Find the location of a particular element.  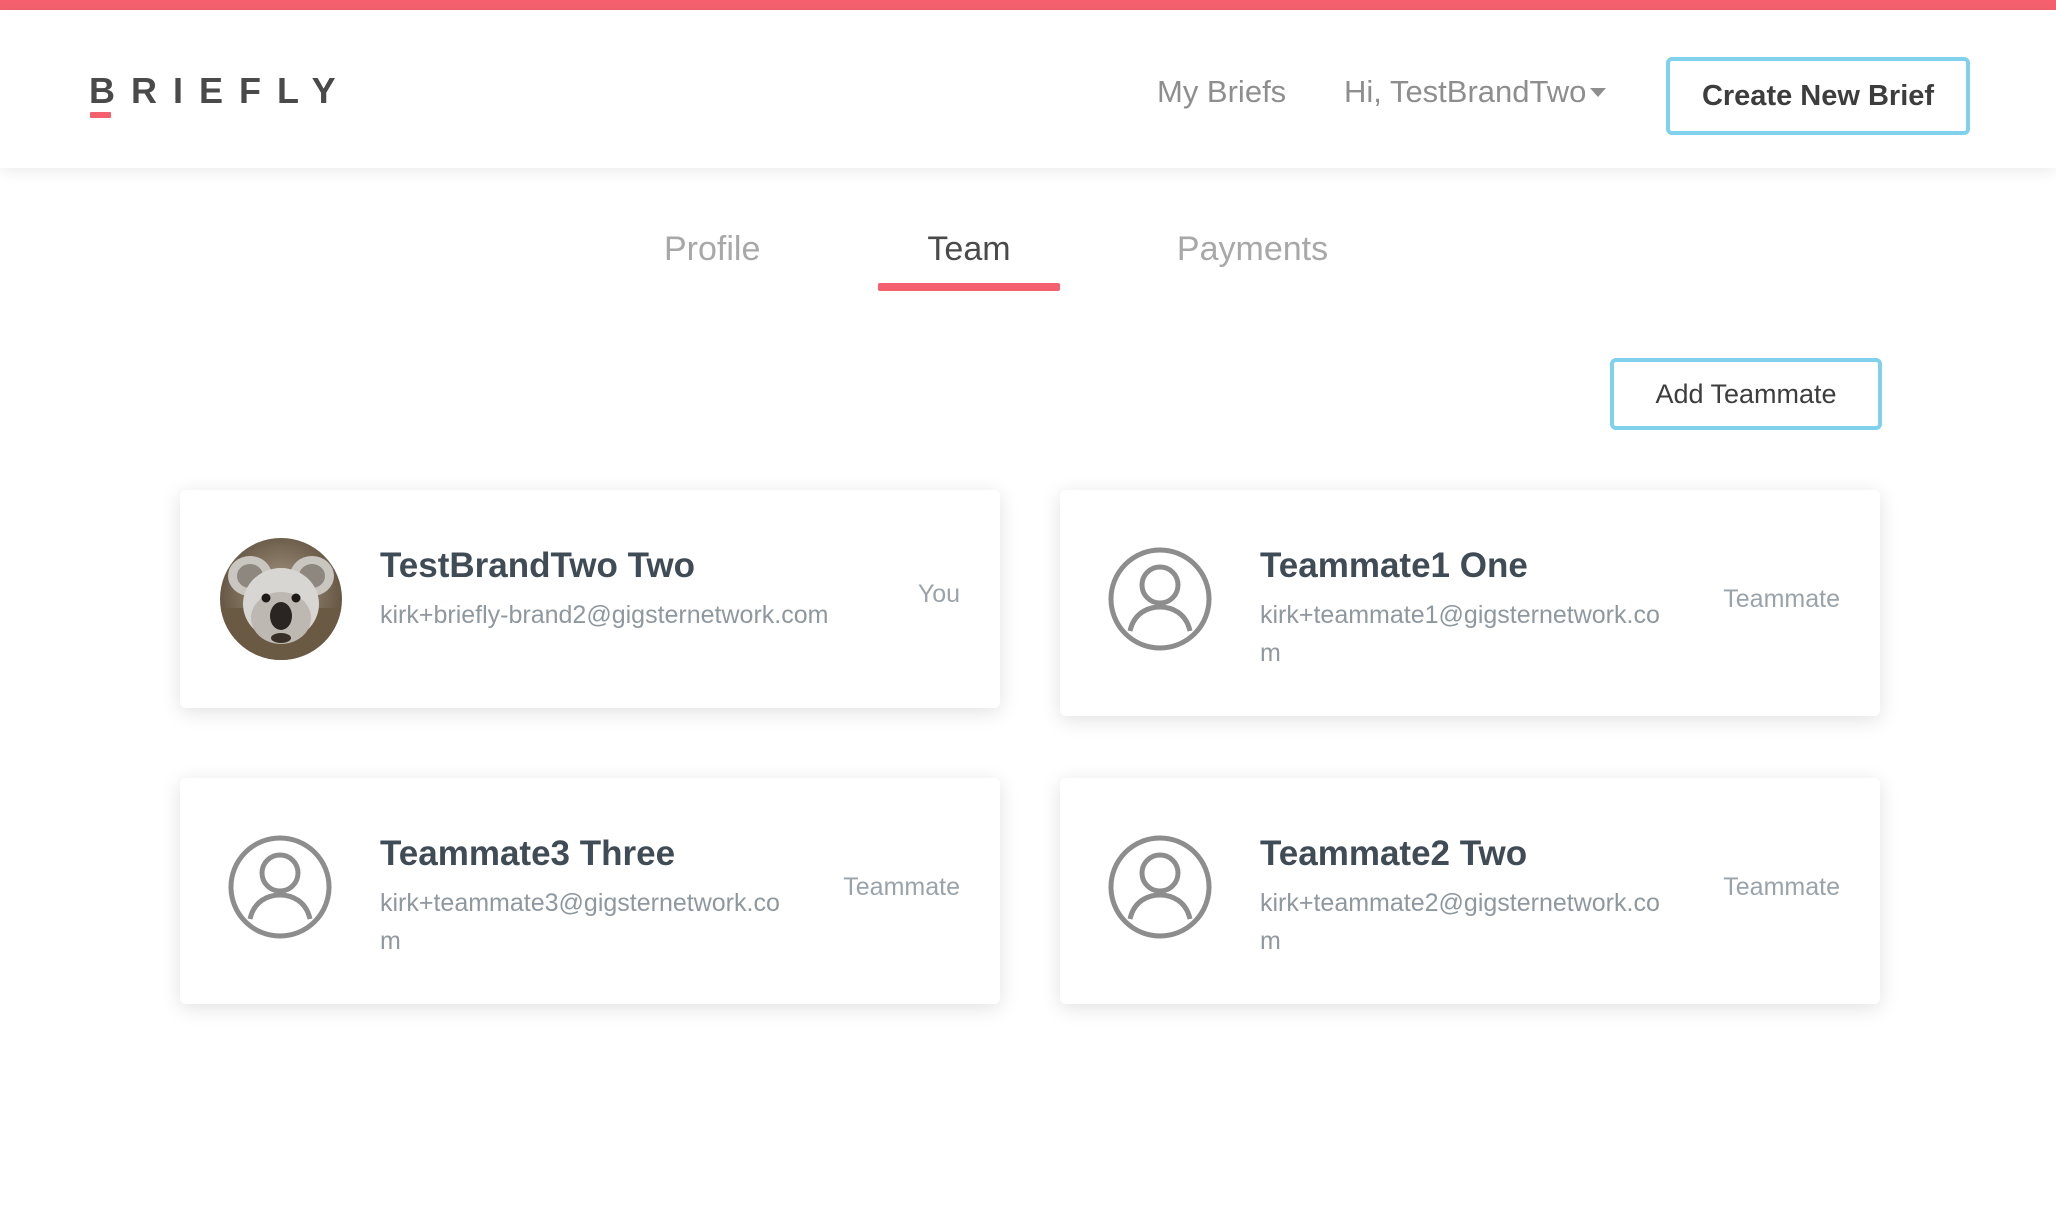

avatar is located at coordinates (281, 599).